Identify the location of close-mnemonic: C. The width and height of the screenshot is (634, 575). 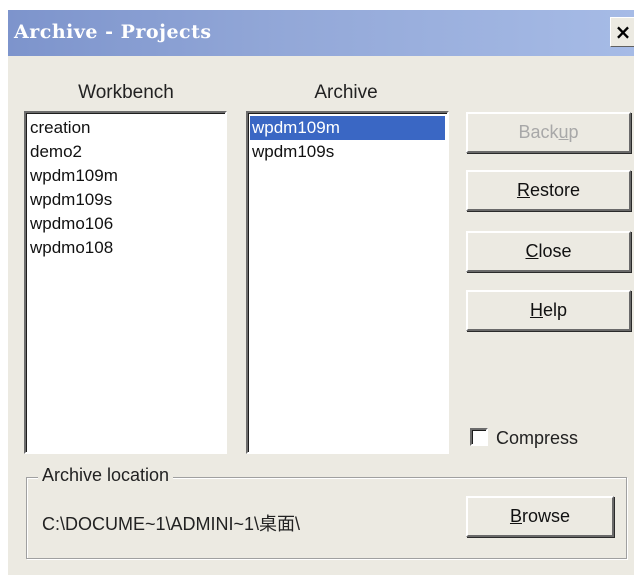
(532, 251).